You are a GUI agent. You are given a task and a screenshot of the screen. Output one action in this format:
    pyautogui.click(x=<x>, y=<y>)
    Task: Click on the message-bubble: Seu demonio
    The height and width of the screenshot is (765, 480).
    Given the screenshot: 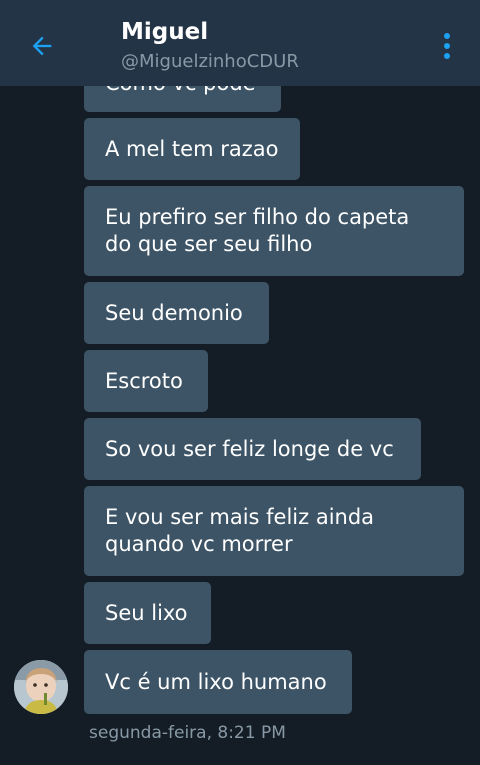 What is the action you would take?
    pyautogui.click(x=176, y=313)
    